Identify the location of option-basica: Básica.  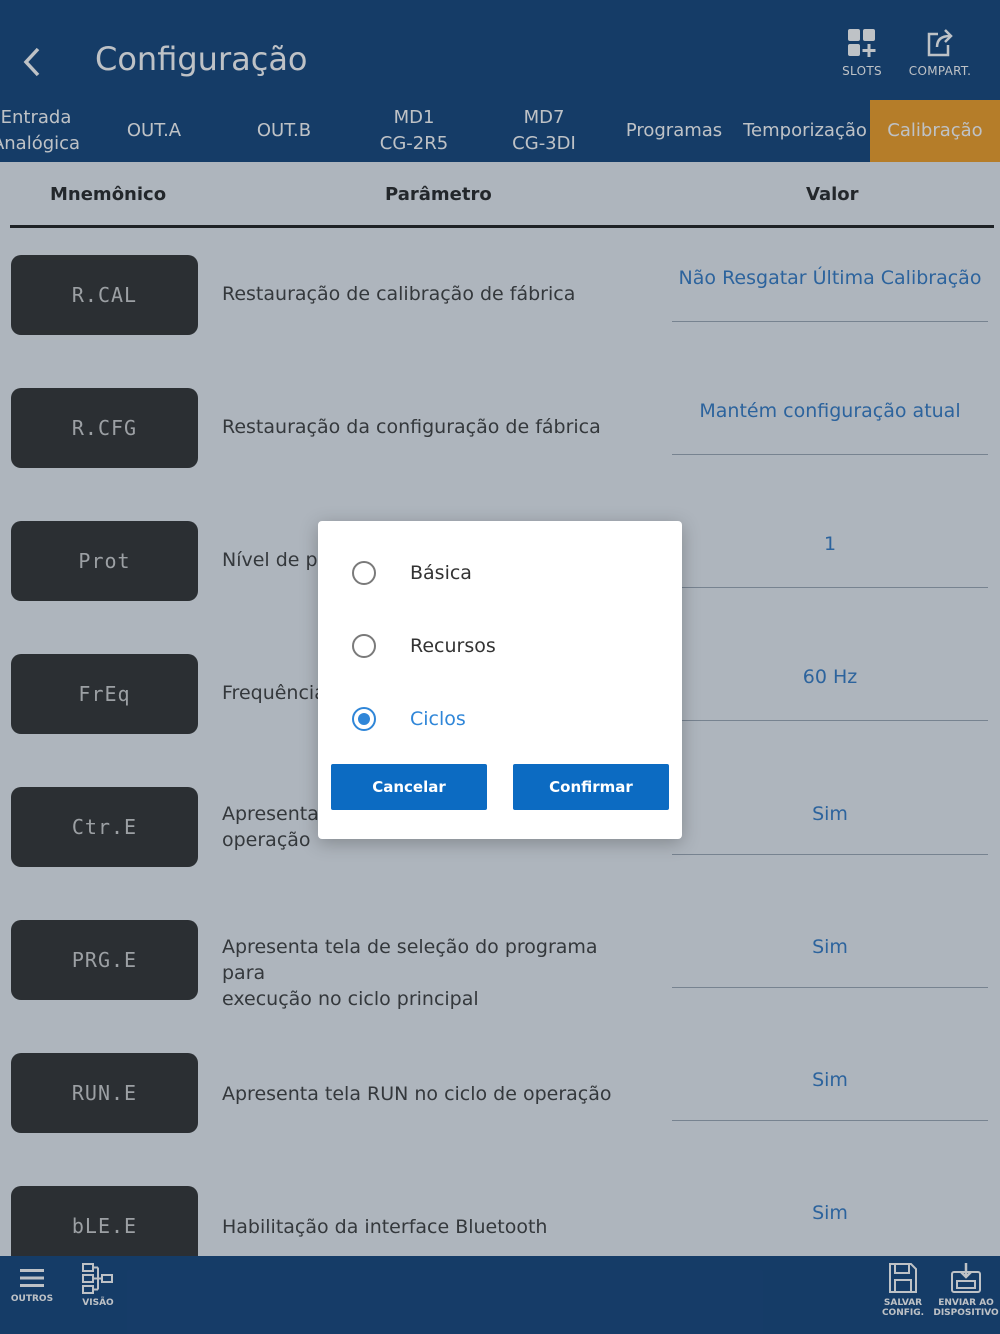
(502, 573).